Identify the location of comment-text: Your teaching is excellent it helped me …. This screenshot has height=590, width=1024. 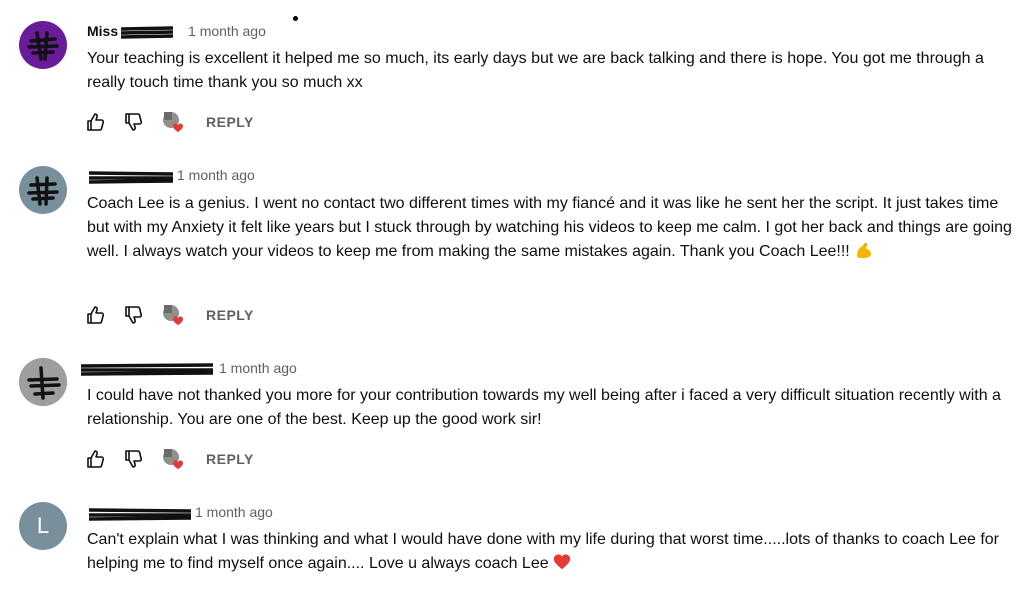
(535, 70).